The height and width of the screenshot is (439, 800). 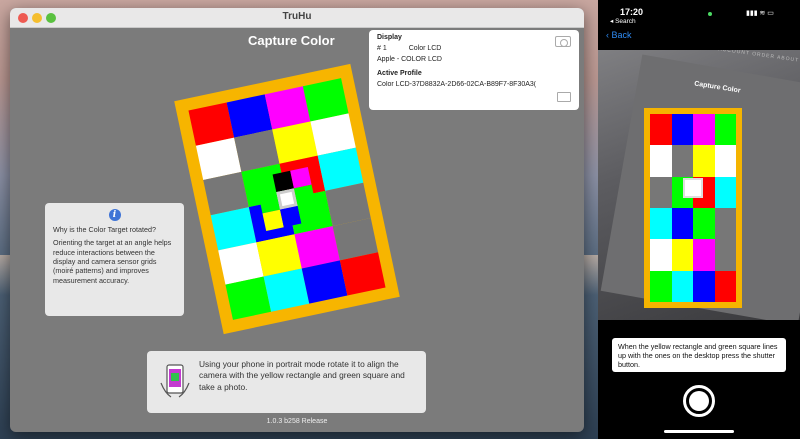 What do you see at coordinates (114, 215) in the screenshot?
I see `info-icon: i` at bounding box center [114, 215].